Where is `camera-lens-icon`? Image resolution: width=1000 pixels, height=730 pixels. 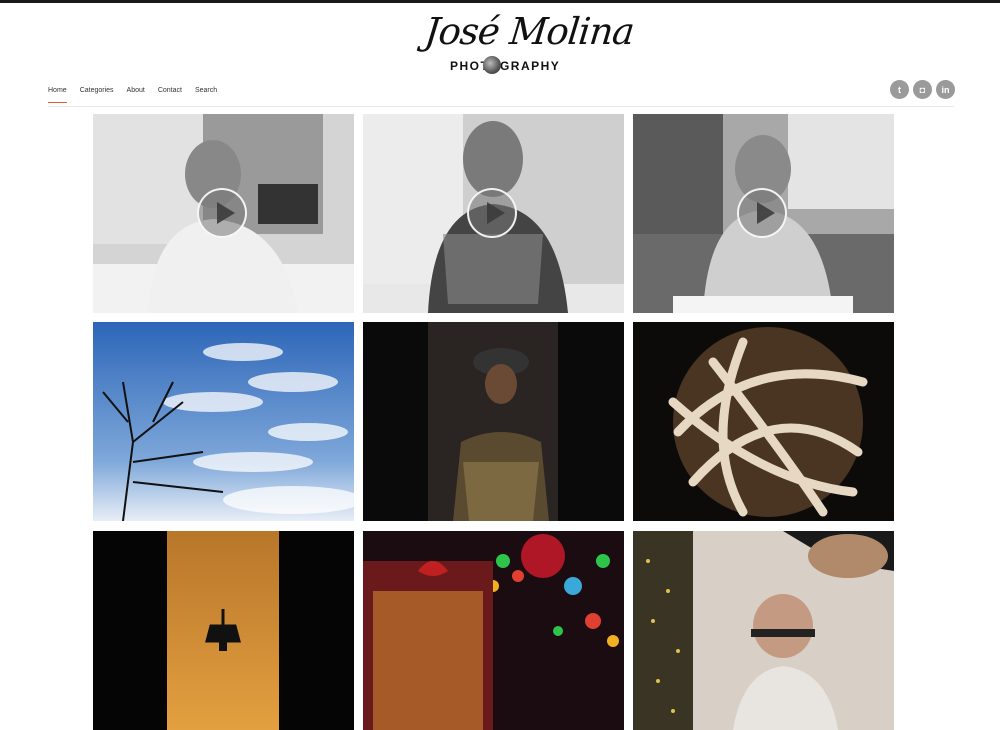
camera-lens-icon is located at coordinates (492, 65).